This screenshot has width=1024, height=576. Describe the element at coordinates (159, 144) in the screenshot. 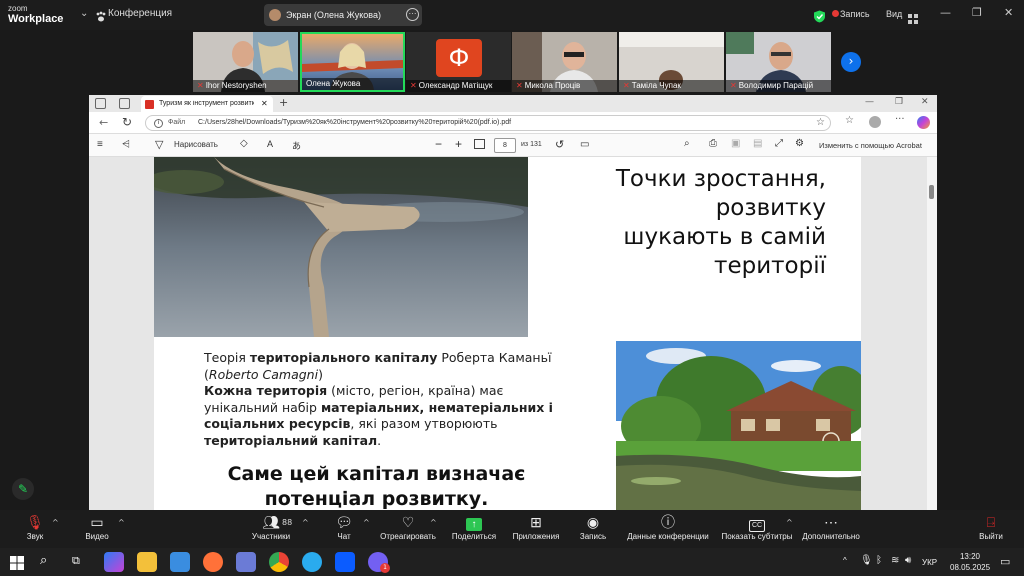

I see `draw-icon: ▽` at that location.